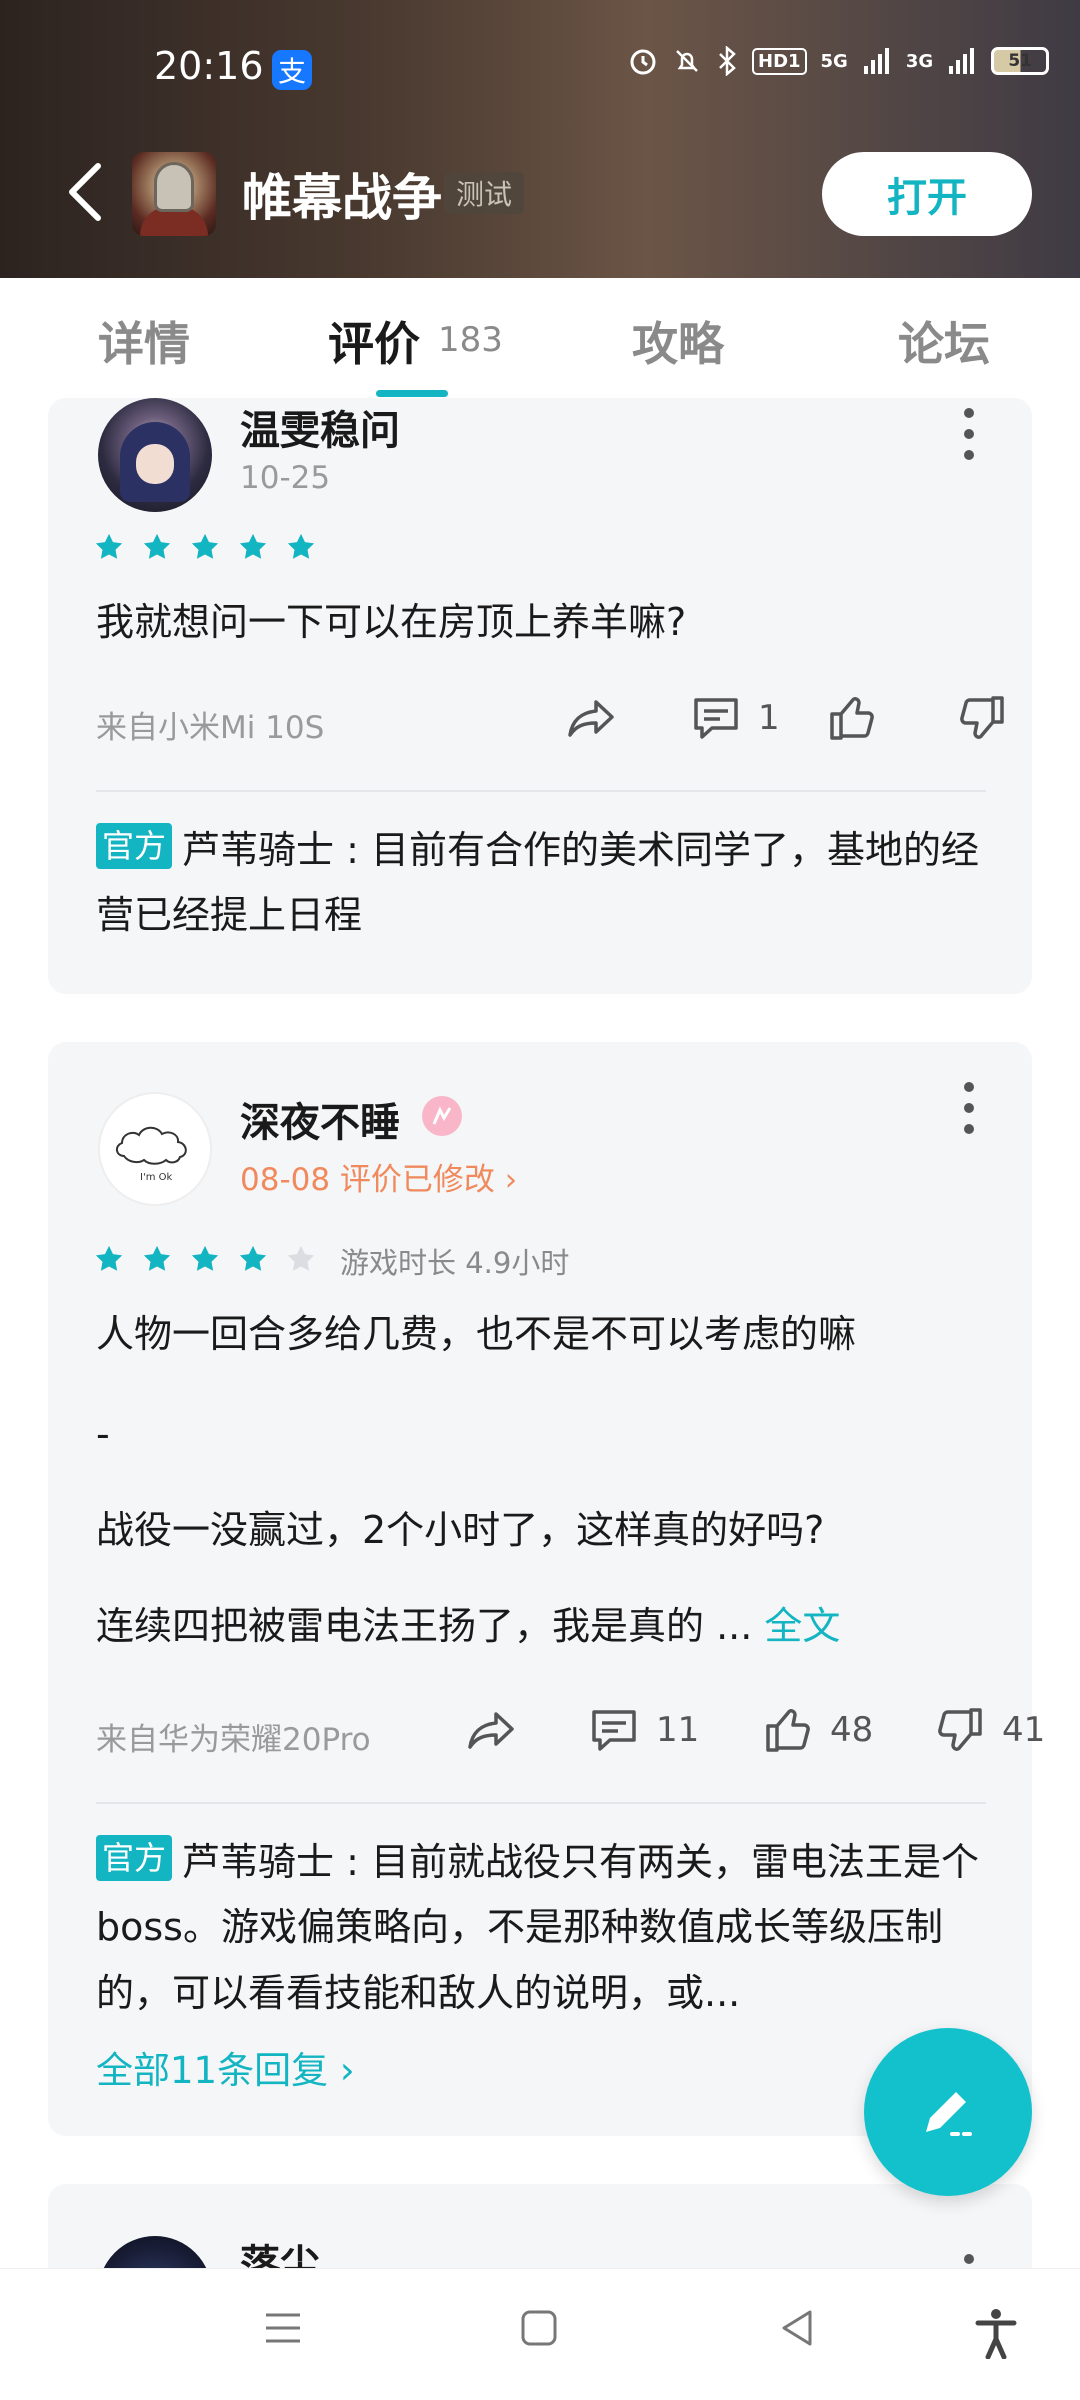 The height and width of the screenshot is (2400, 1080). Describe the element at coordinates (769, 718) in the screenshot. I see `comment-count: 1` at that location.